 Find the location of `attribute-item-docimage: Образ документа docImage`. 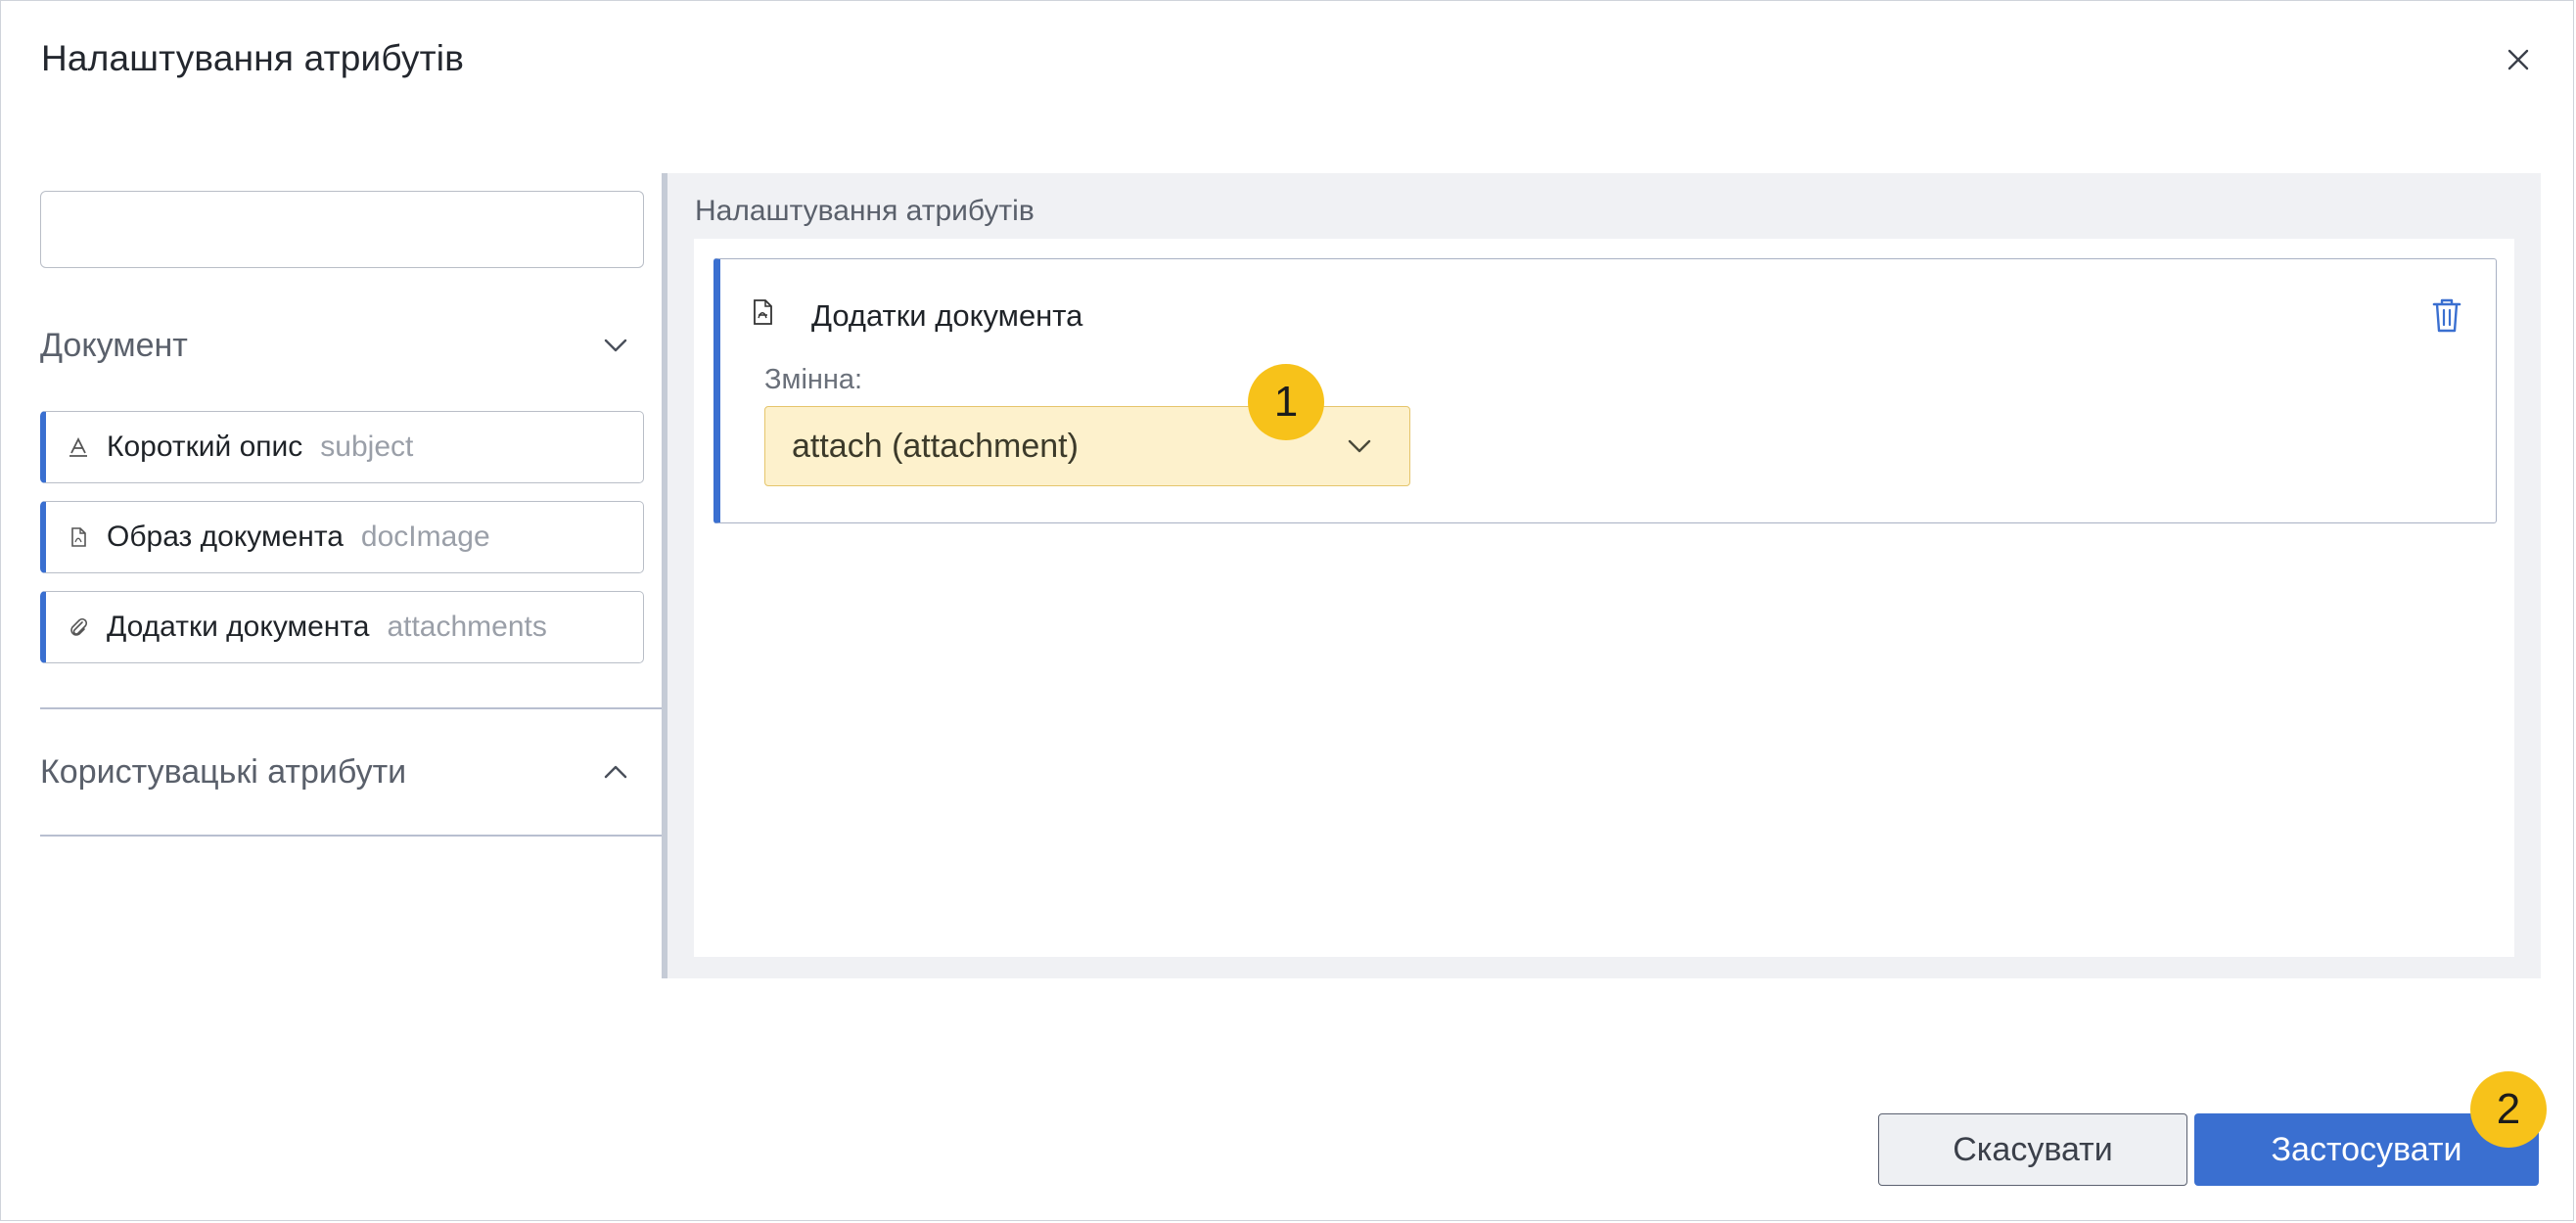

attribute-item-docimage: Образ документа docImage is located at coordinates (342, 537).